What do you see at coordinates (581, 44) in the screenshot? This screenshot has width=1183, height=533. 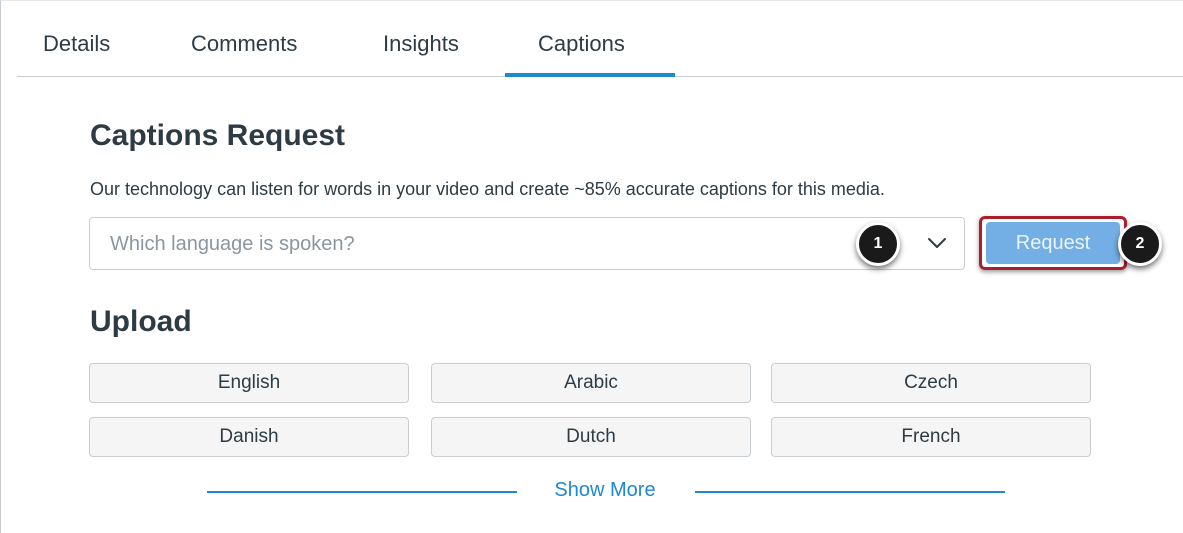 I see `tab-captions: Captions` at bounding box center [581, 44].